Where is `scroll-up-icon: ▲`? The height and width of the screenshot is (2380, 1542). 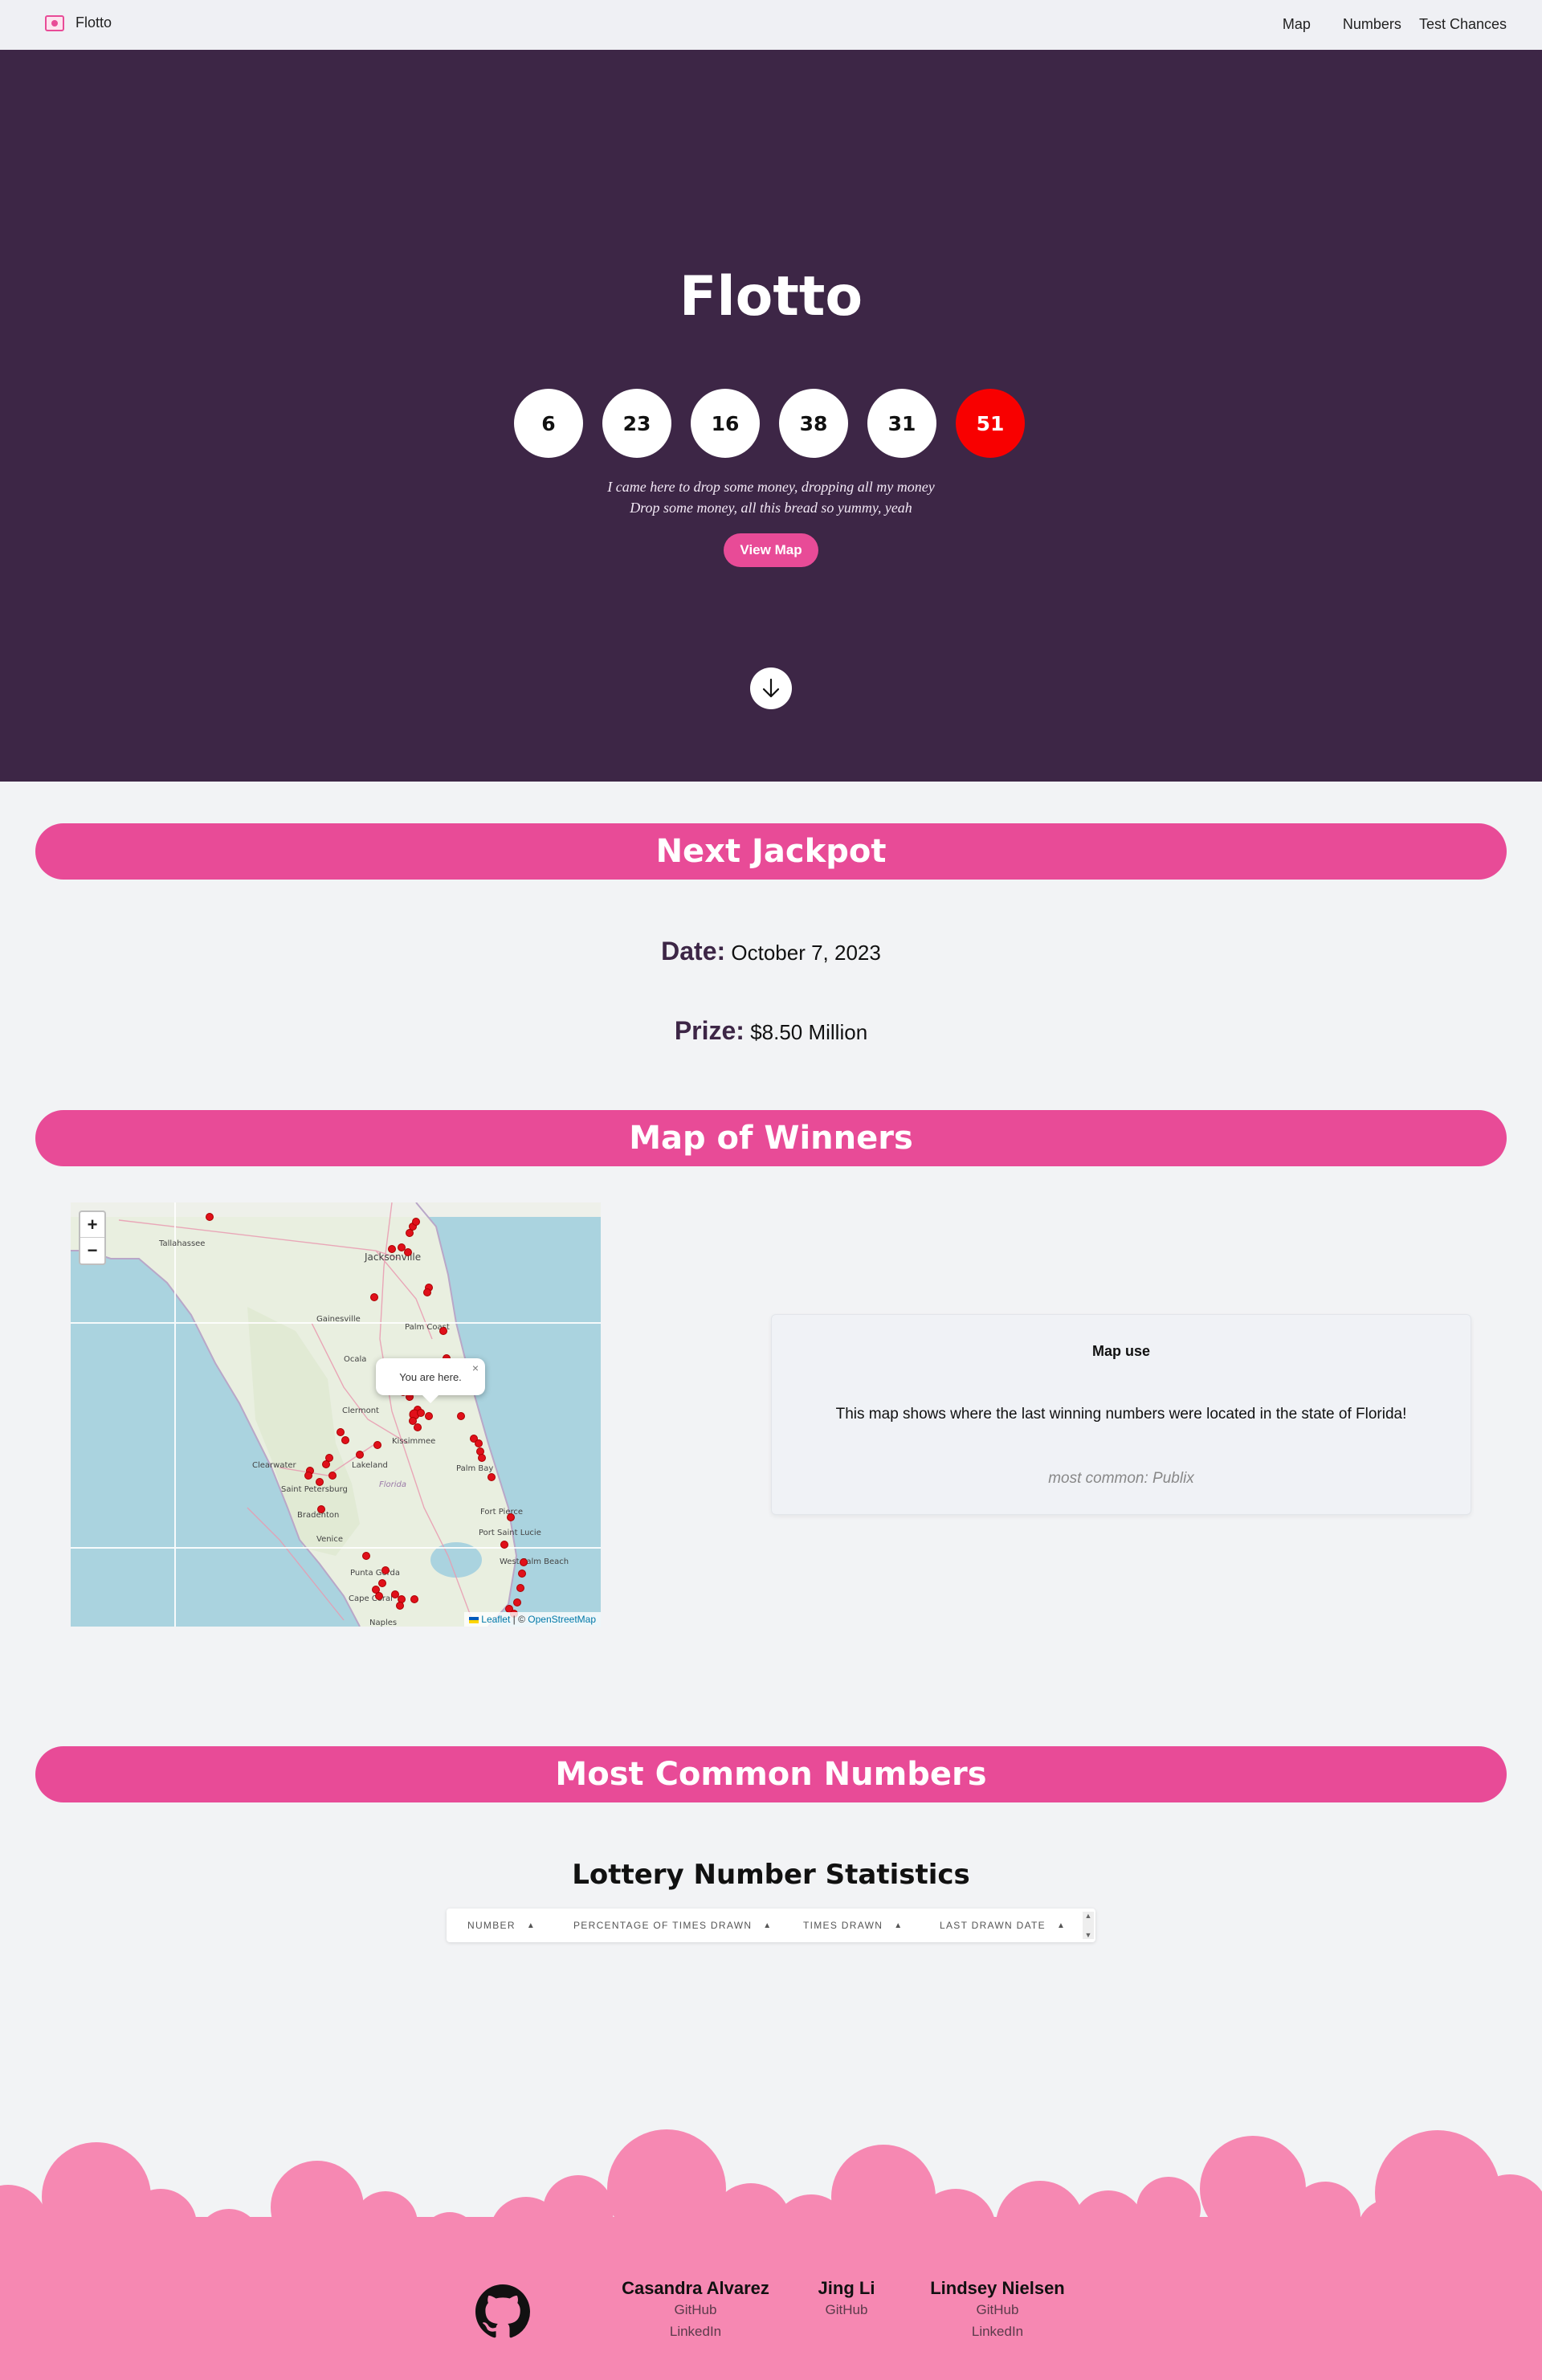
scroll-up-icon: ▲ is located at coordinates (1088, 1916).